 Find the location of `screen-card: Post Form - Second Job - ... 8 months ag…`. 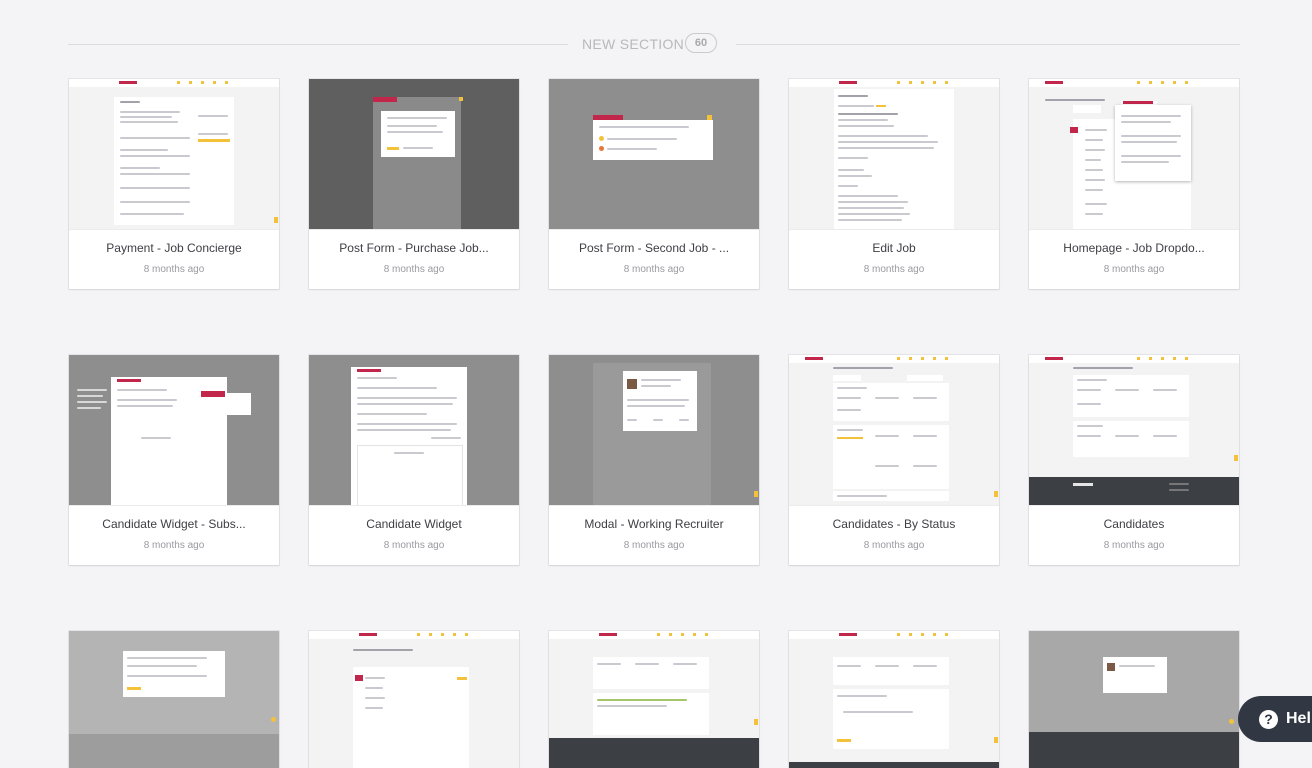

screen-card: Post Form - Second Job - ... 8 months ag… is located at coordinates (654, 184).